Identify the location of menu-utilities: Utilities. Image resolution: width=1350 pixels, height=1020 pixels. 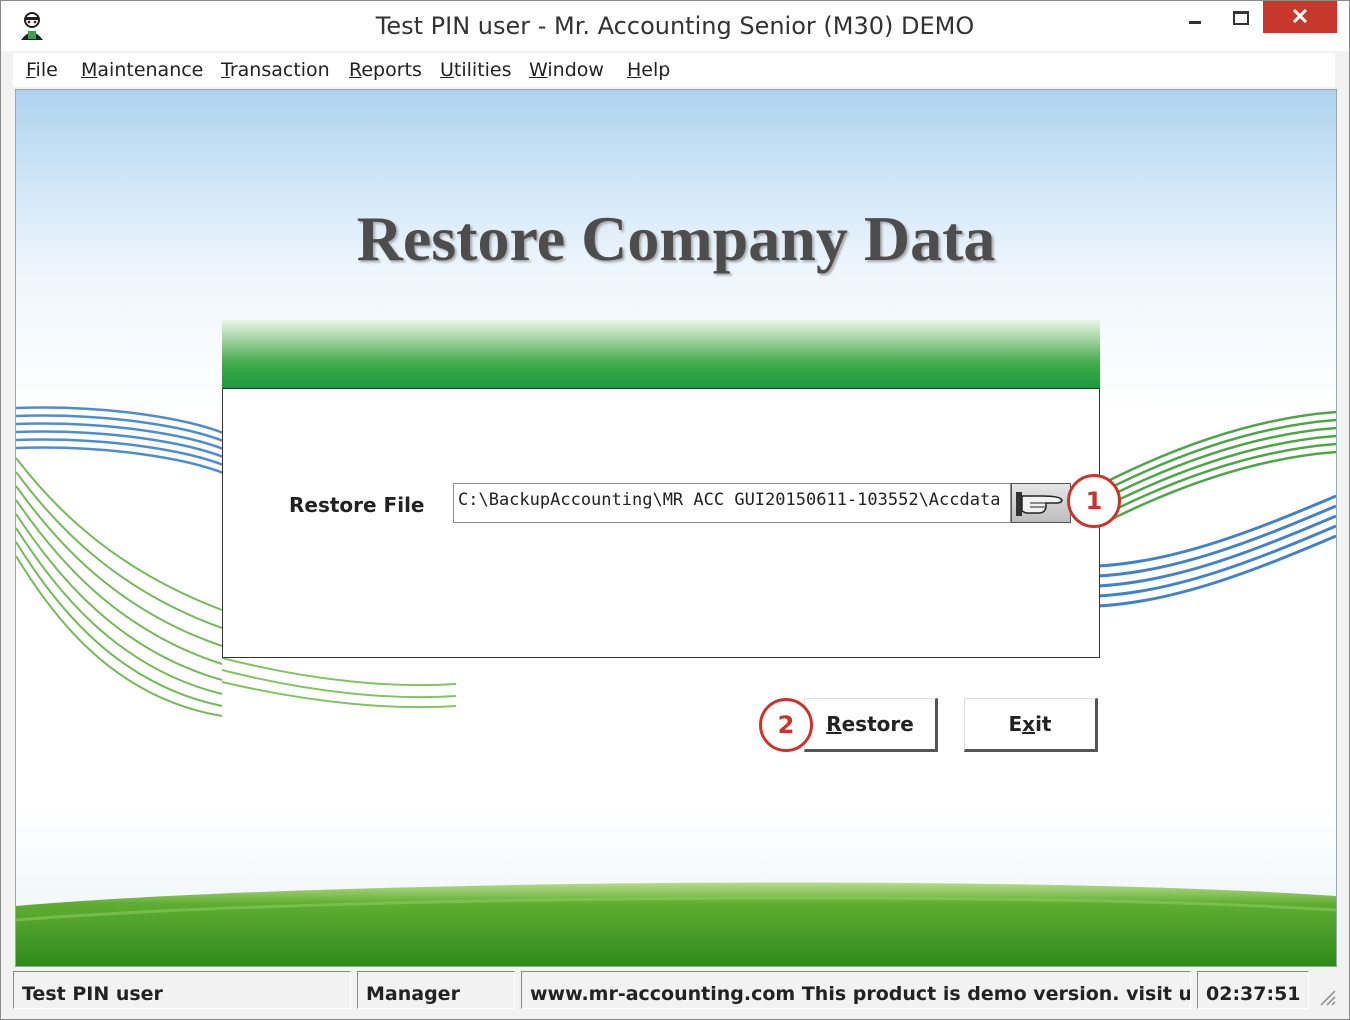
(476, 70).